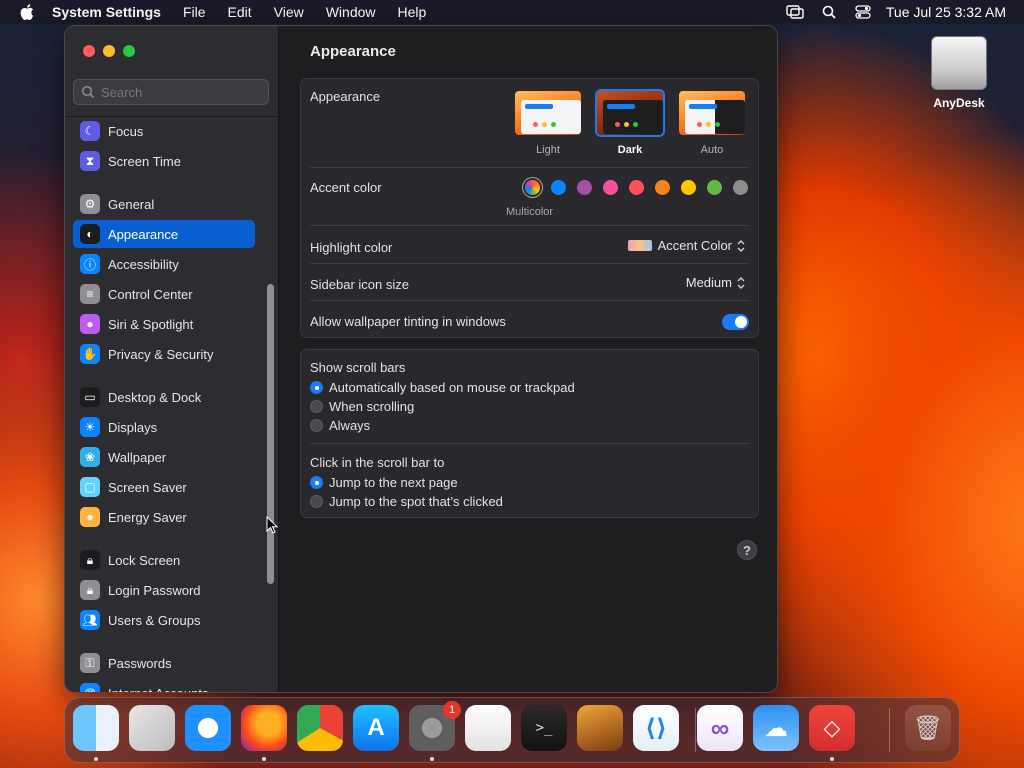 This screenshot has width=1024, height=768. What do you see at coordinates (164, 457) in the screenshot?
I see `sidebar-item-wallpaper: ❀ Wallpaper` at bounding box center [164, 457].